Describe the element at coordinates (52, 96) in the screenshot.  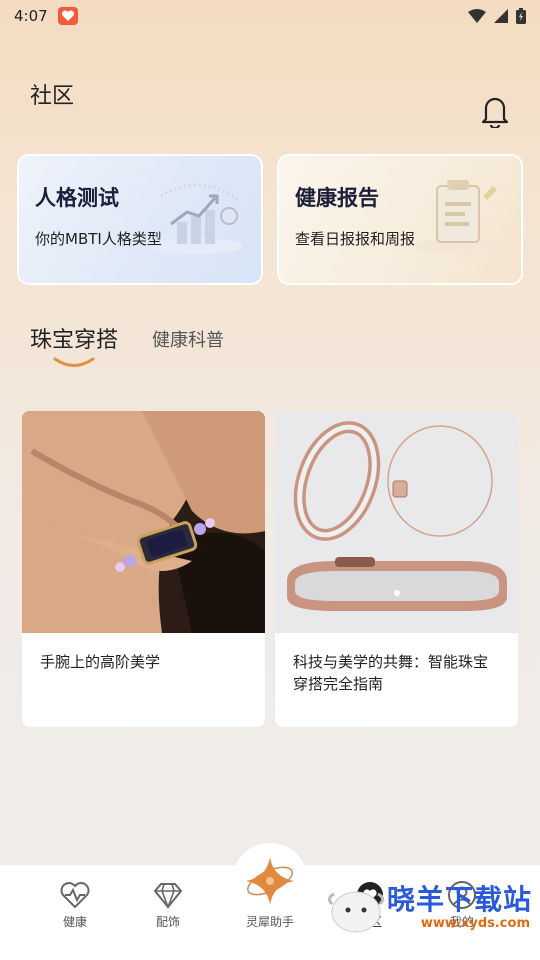
I see `page-title: 社区` at that location.